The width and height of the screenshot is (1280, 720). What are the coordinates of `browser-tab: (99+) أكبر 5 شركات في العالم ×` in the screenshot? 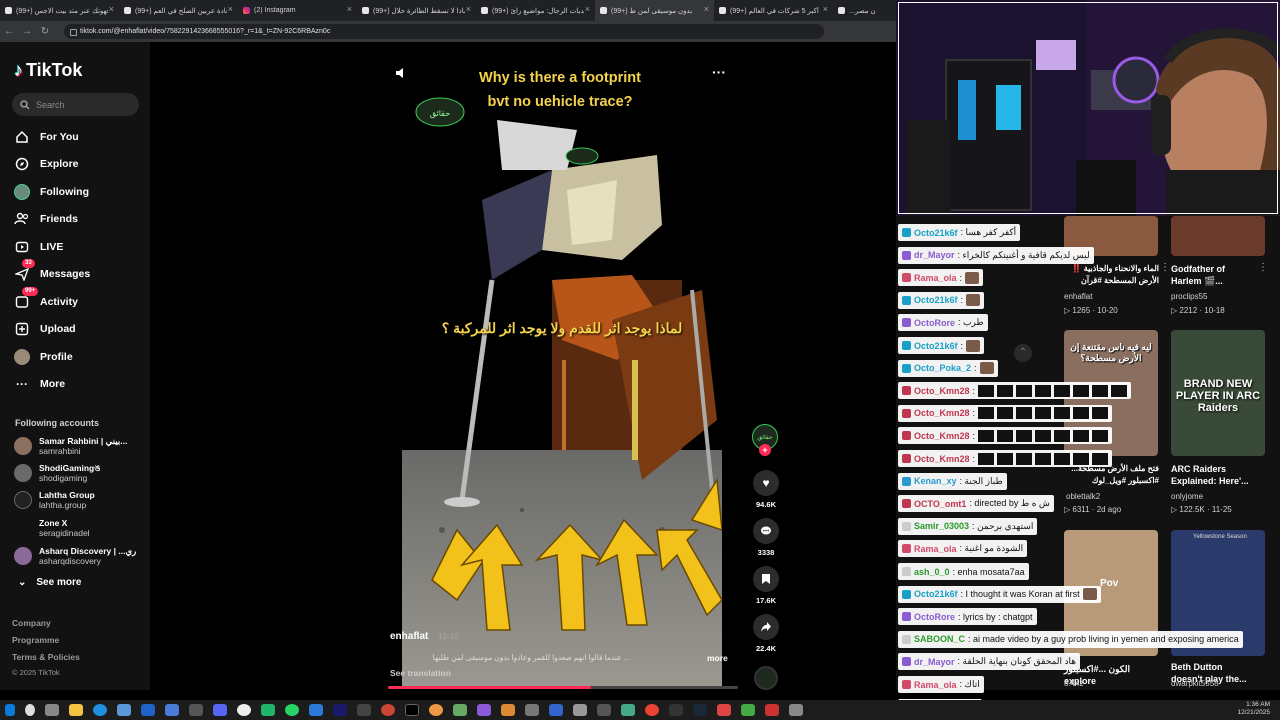 It's located at (773, 10).